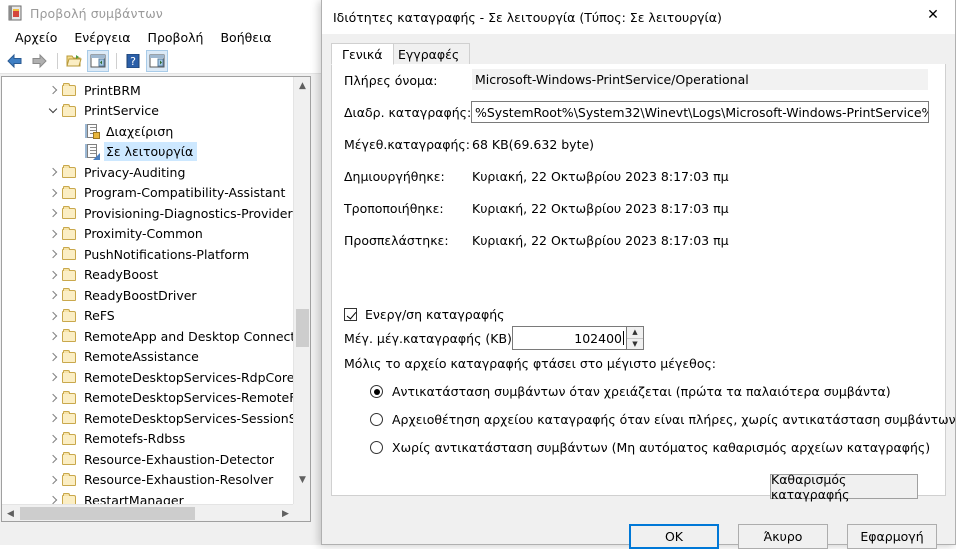 The width and height of the screenshot is (956, 549). Describe the element at coordinates (112, 90) in the screenshot. I see `tree-item-label: PrintBRM` at that location.